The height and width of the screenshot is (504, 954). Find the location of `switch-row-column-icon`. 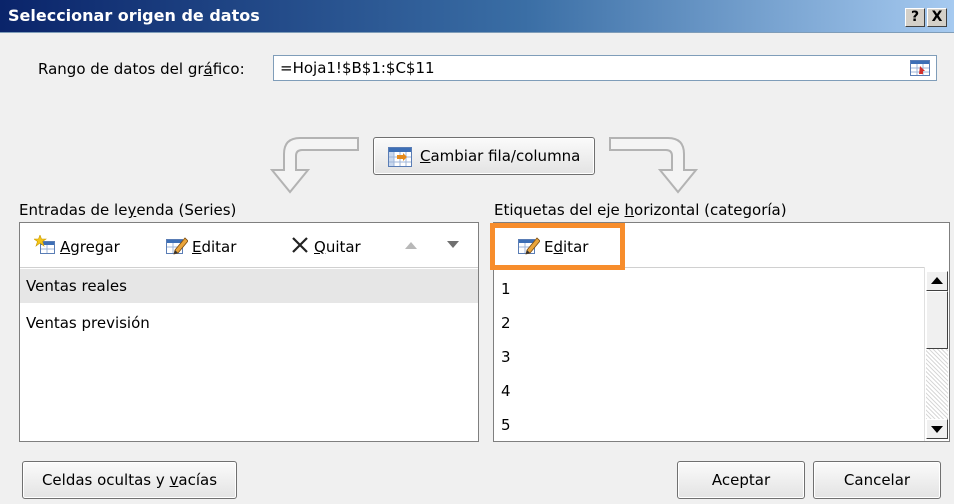

switch-row-column-icon is located at coordinates (400, 157).